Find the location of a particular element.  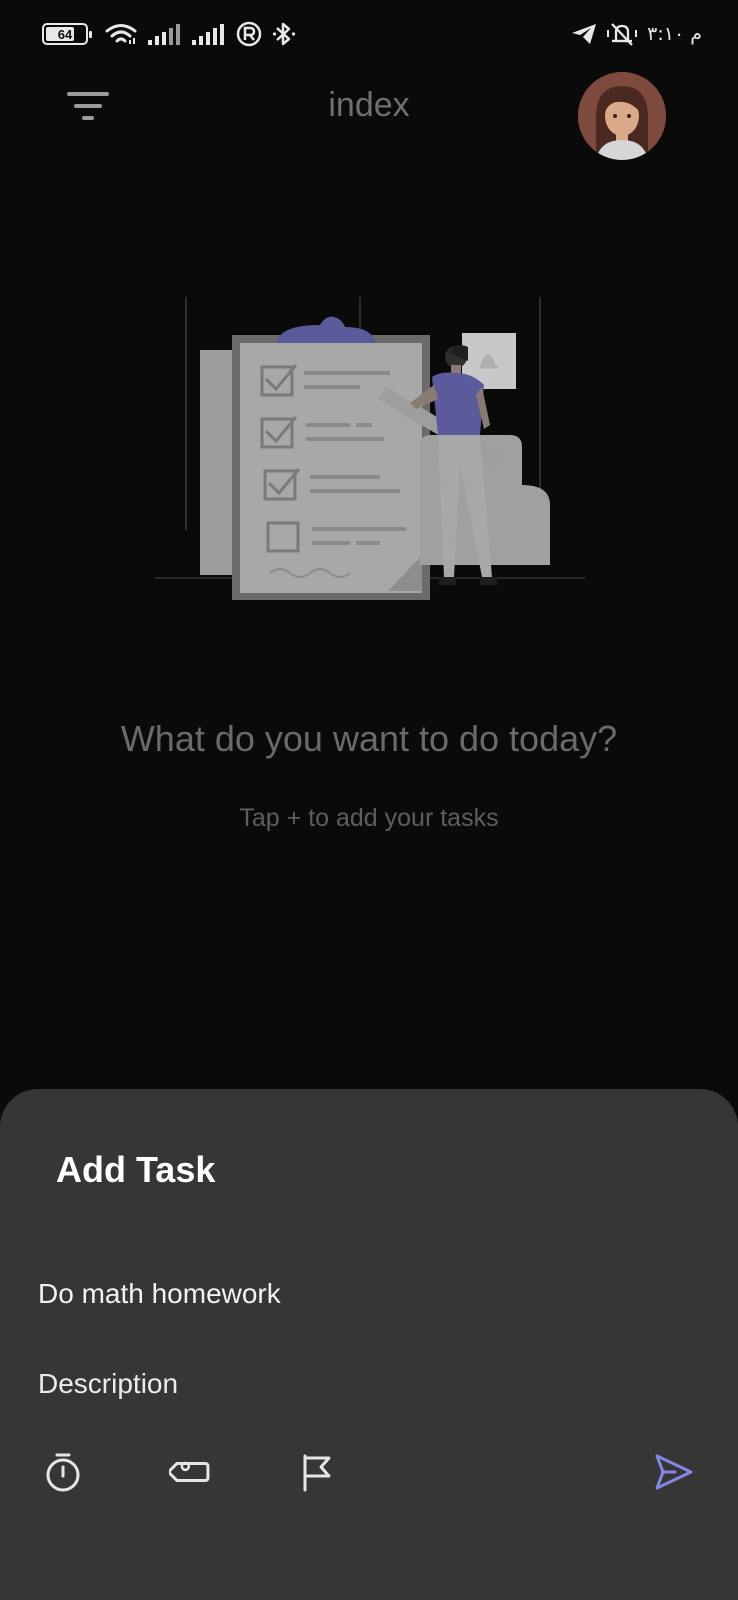

battery-icon: 64 is located at coordinates (67, 34).